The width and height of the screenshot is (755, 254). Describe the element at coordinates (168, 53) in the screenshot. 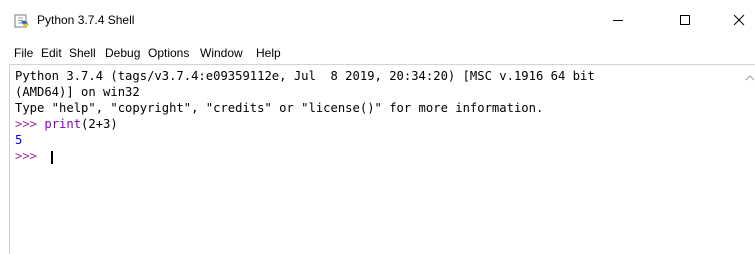

I see `menu-options: Options` at that location.